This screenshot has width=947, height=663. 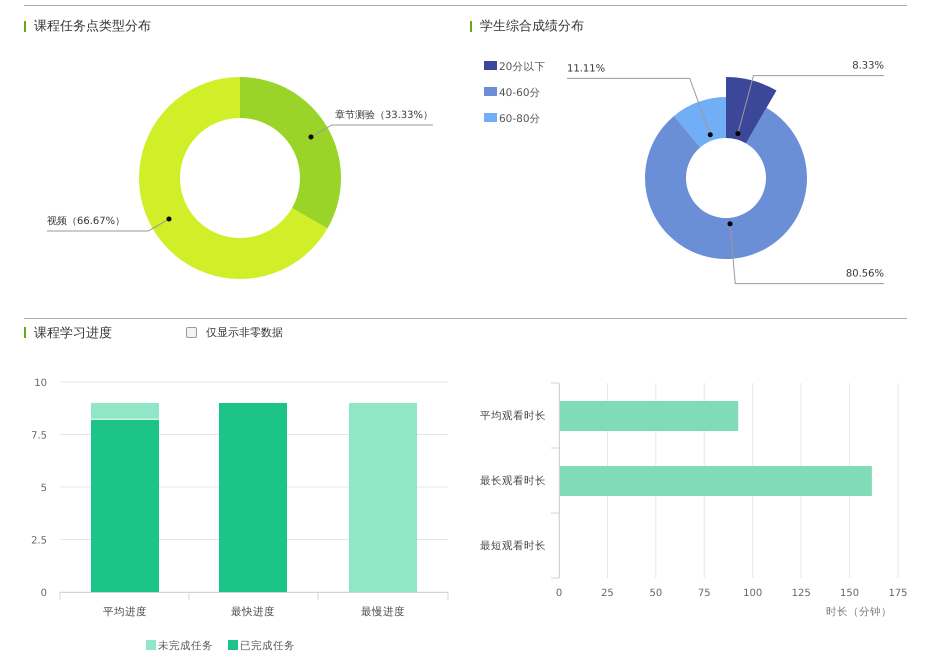 I want to click on category-label: 最快进度, so click(x=253, y=612).